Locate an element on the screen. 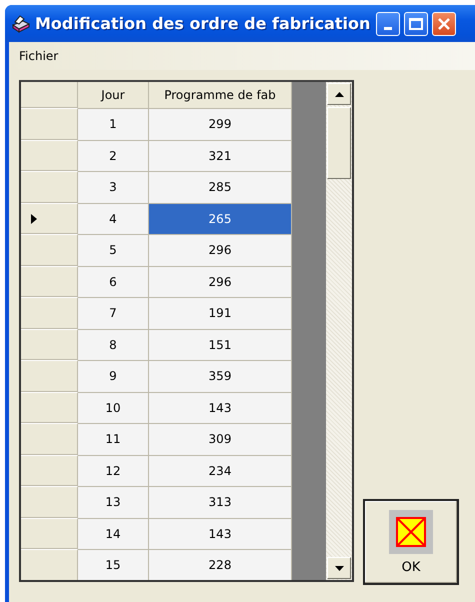  table-cell: 13 is located at coordinates (113, 502).